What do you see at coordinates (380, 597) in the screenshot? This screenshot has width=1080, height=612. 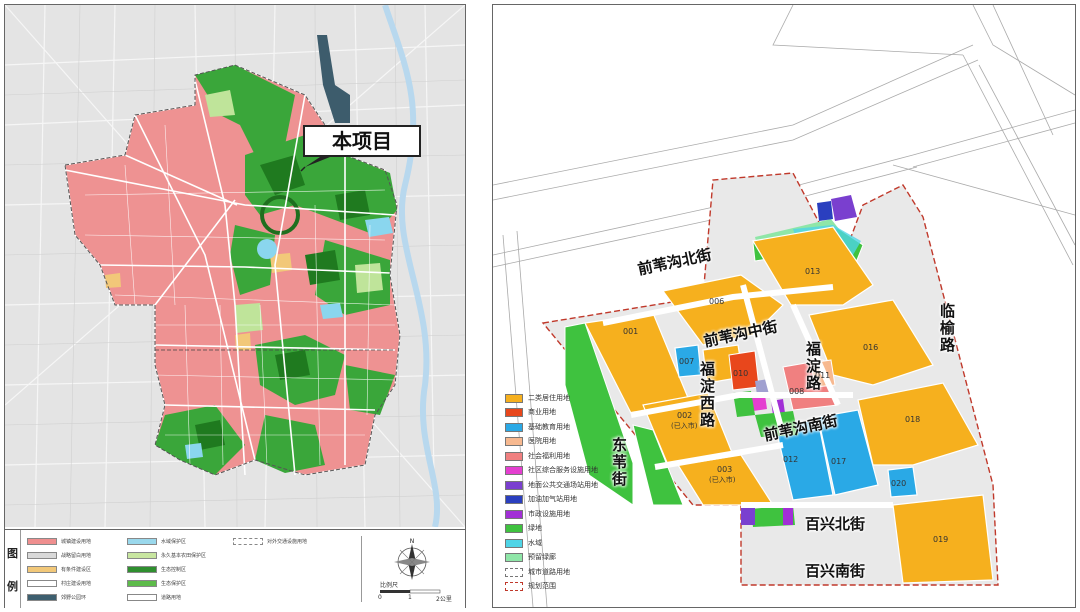 I see `scale-tick: 0` at bounding box center [380, 597].